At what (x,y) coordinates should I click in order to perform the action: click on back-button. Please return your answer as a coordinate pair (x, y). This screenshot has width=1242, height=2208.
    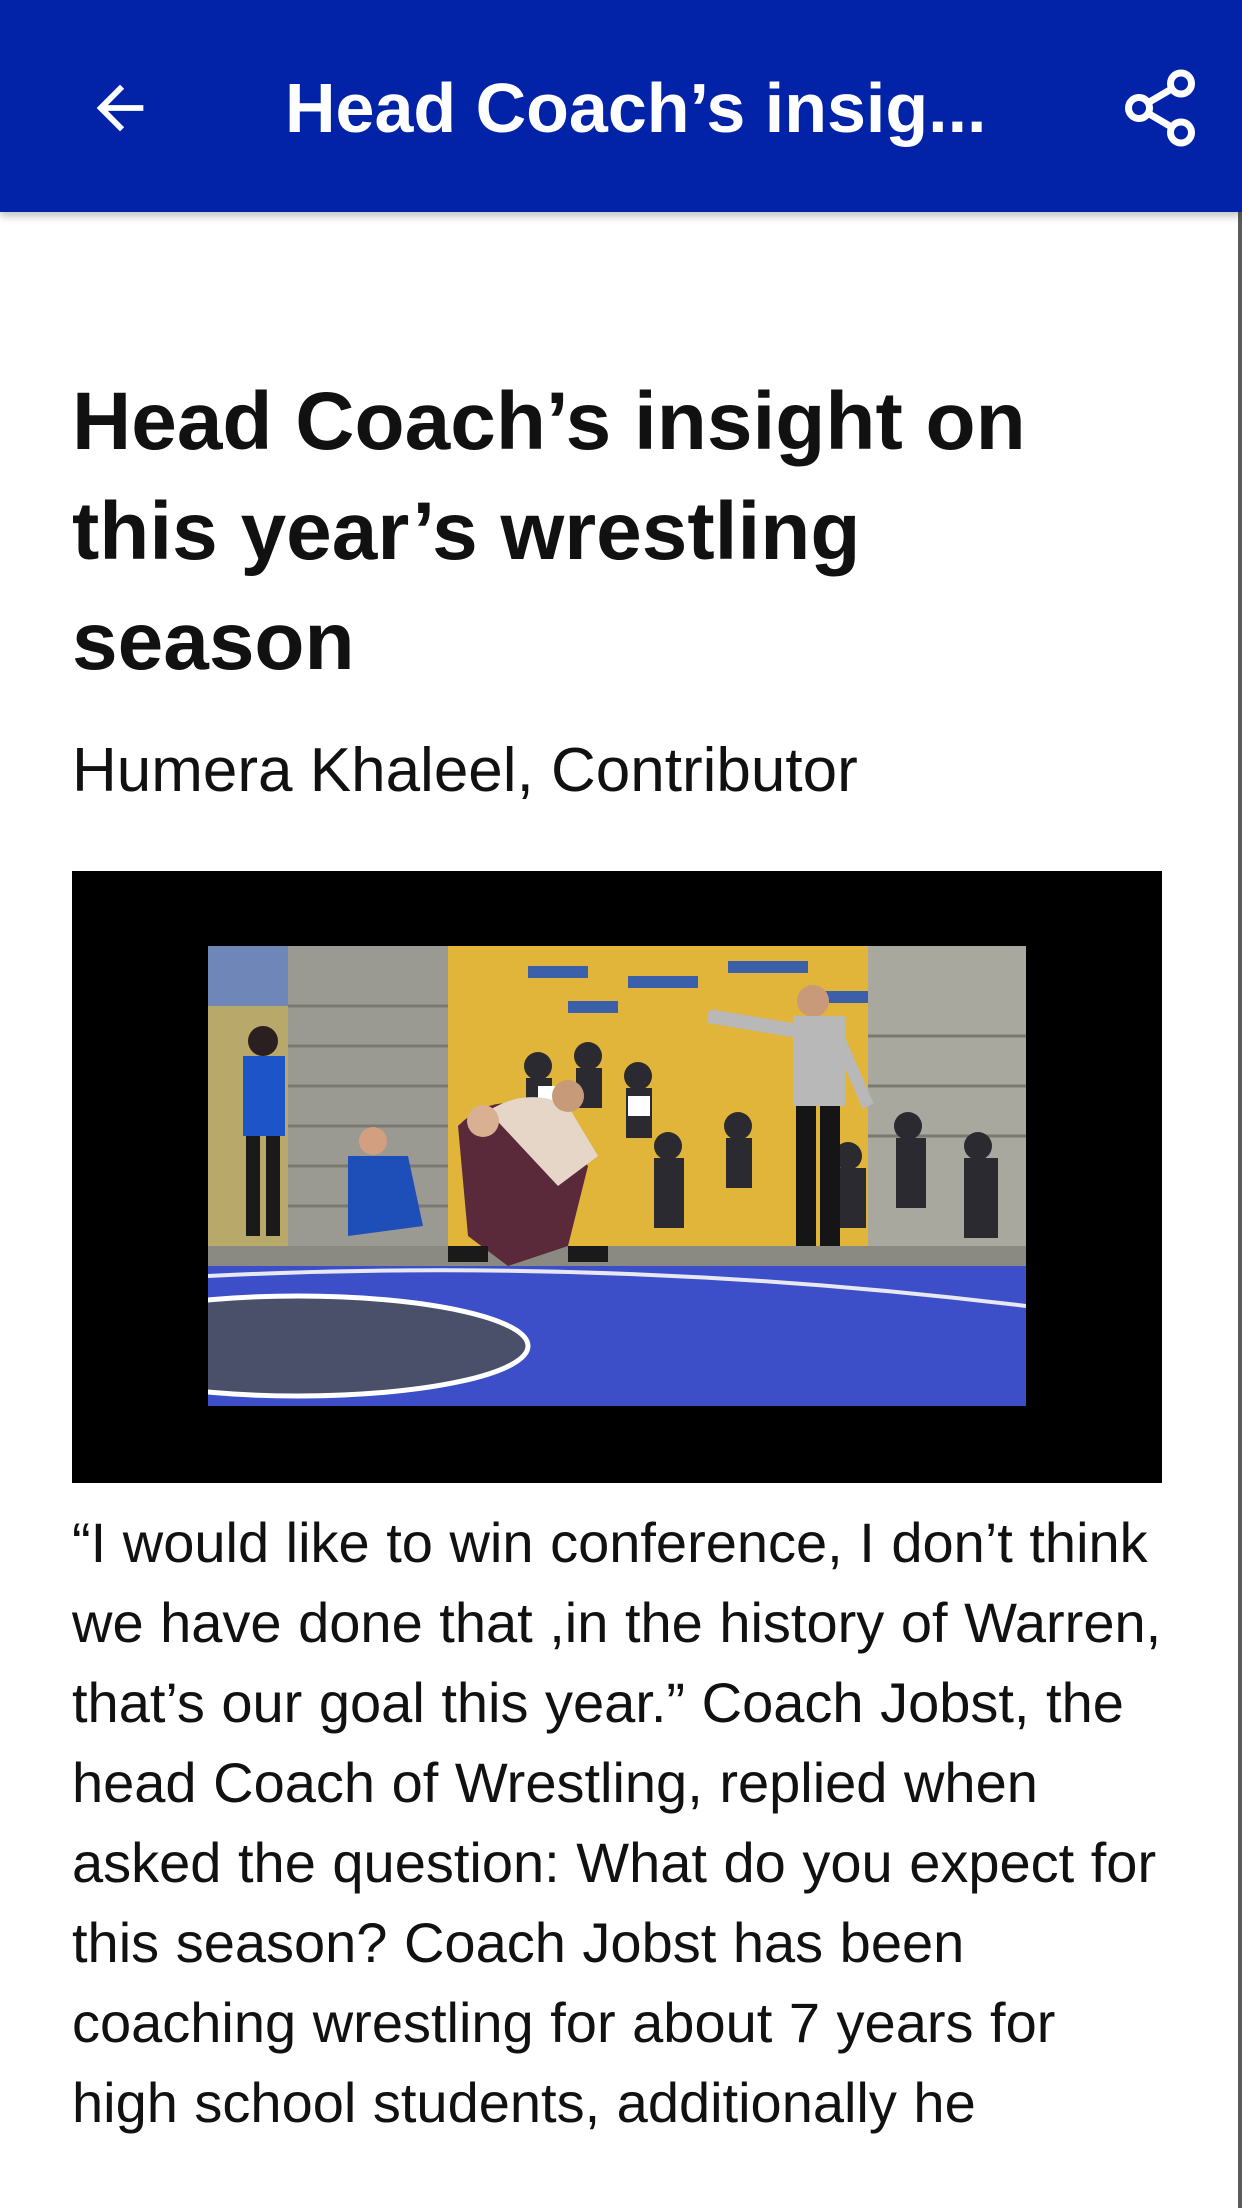
    Looking at the image, I should click on (120, 108).